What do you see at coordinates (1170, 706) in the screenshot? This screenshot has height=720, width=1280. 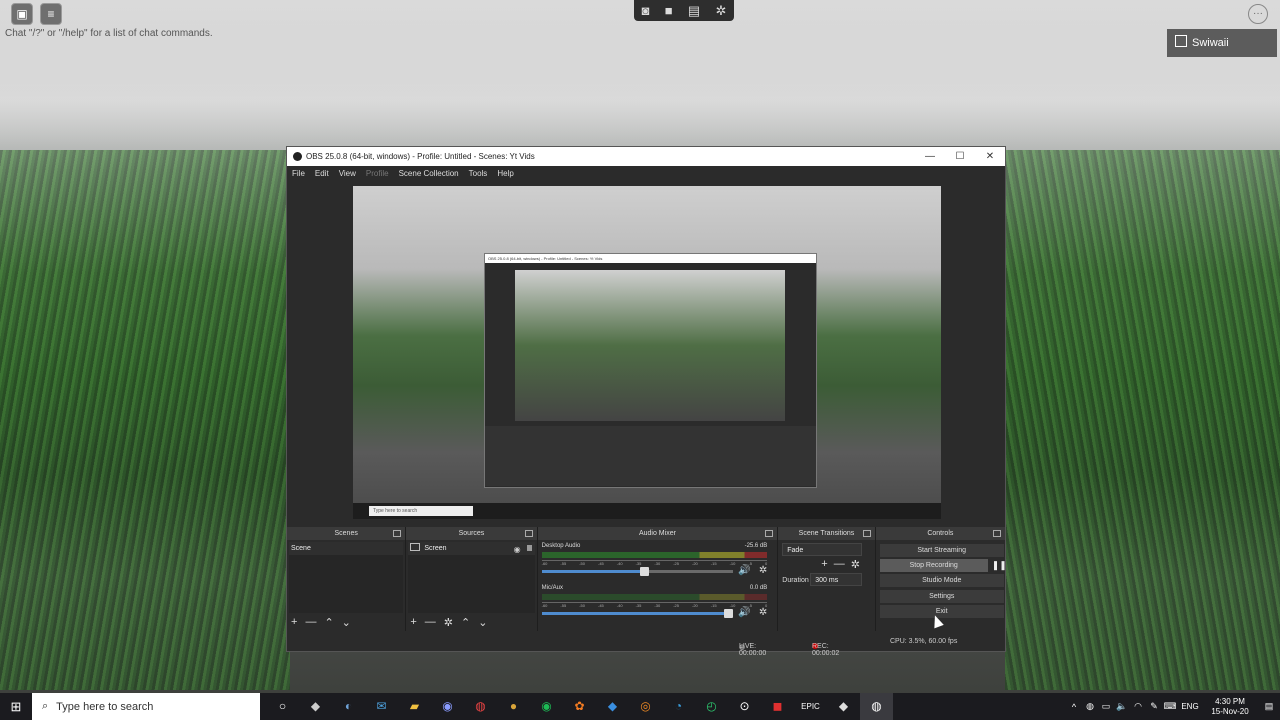 I see `keyboard-icon: ⌨` at bounding box center [1170, 706].